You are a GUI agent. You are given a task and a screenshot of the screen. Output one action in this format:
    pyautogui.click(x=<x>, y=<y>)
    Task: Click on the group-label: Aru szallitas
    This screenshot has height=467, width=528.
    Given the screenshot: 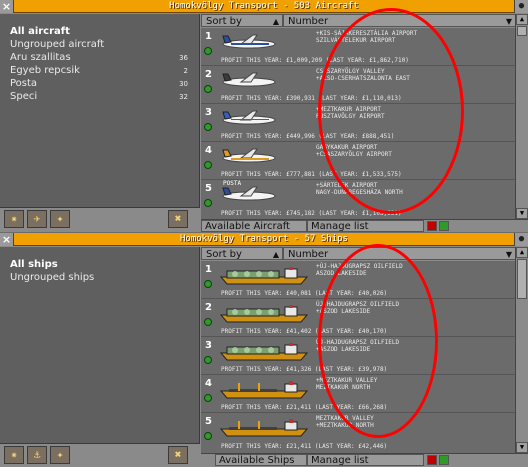 What is the action you would take?
    pyautogui.click(x=40, y=57)
    